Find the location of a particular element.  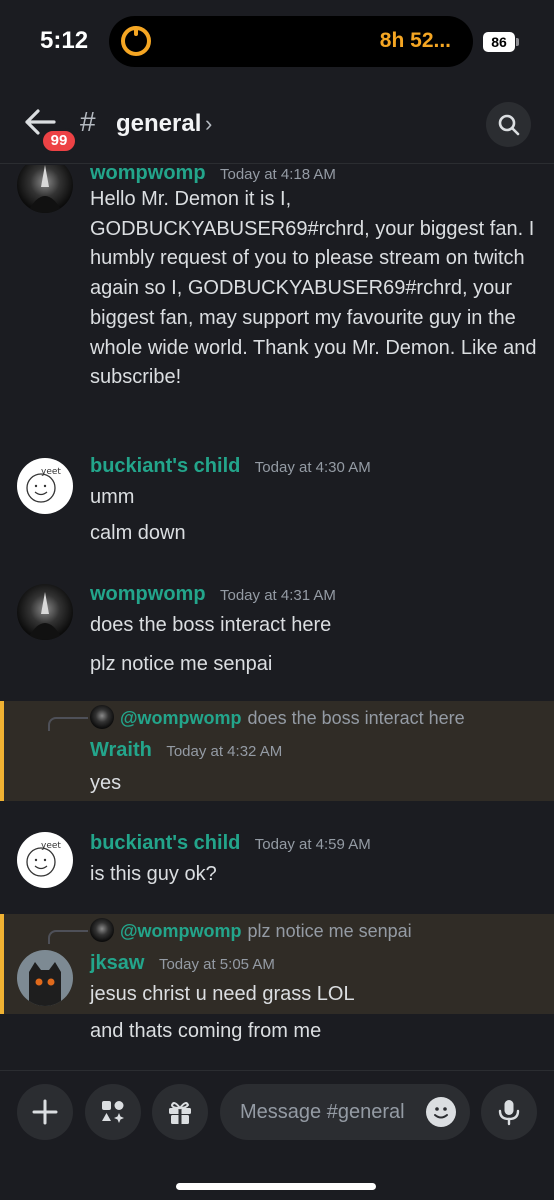

apps-button is located at coordinates (113, 1112).